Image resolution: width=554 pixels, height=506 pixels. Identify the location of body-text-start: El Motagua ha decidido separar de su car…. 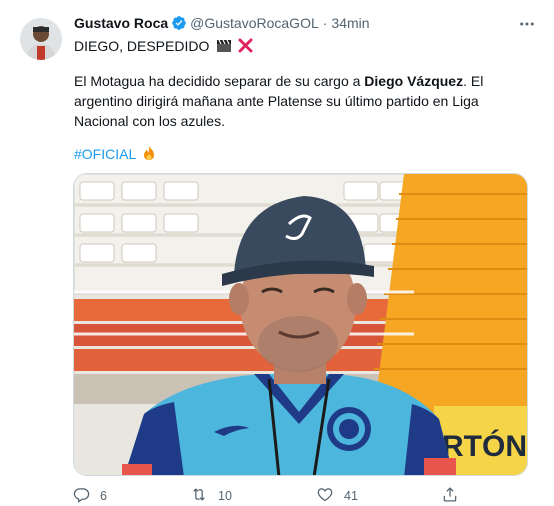
(219, 81).